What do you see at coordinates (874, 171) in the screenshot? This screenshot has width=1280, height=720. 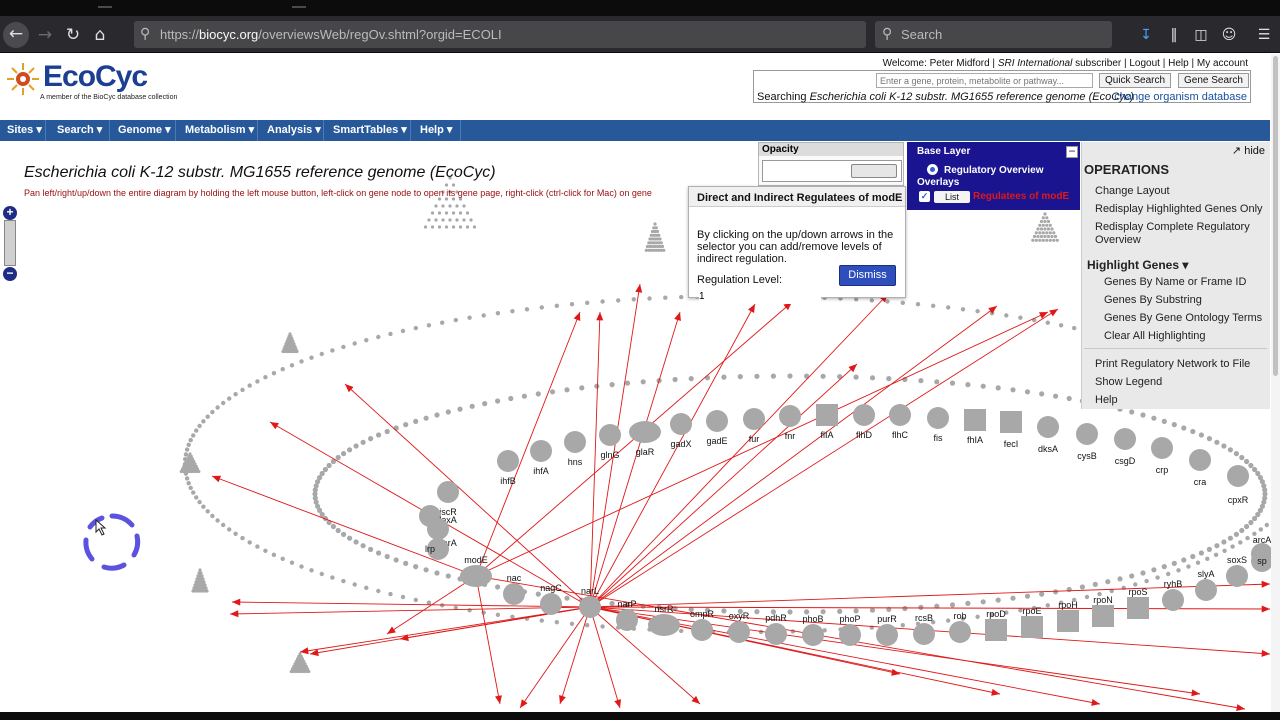 I see `opacity-slider-thumb` at bounding box center [874, 171].